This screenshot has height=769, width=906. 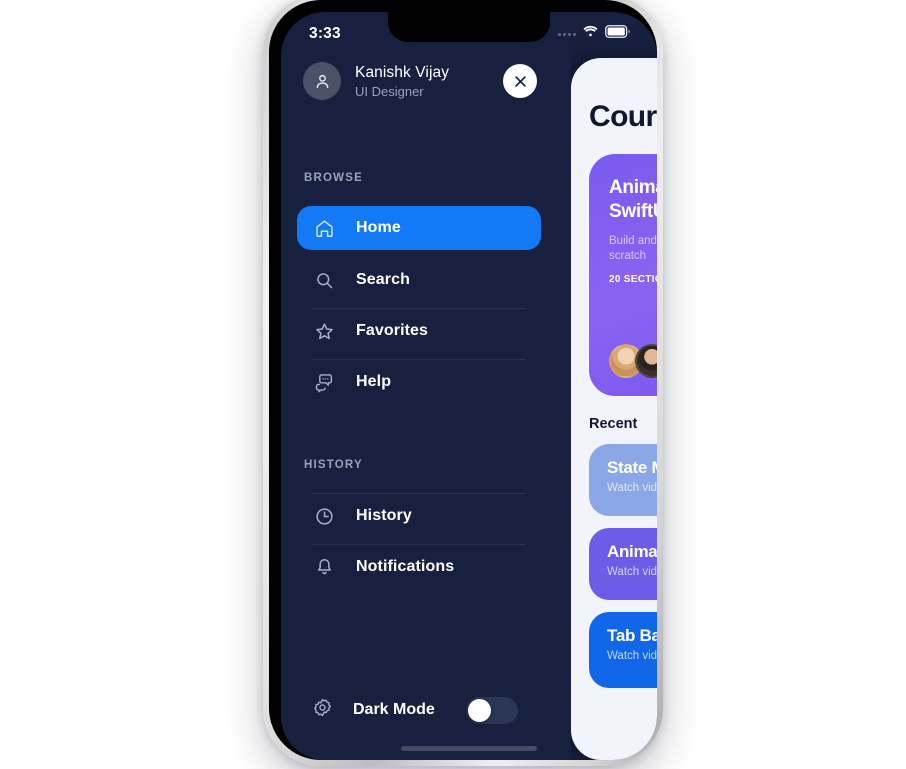 I want to click on profile-text: Kanishk Vijay UI Designer, so click(x=402, y=81).